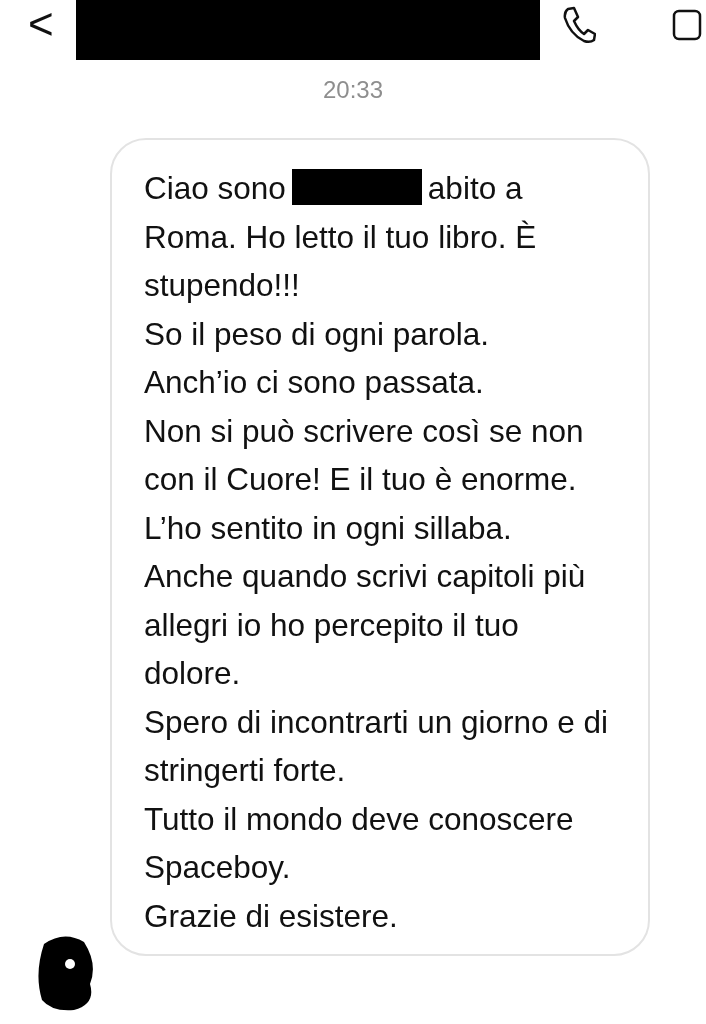  I want to click on message-text: Spero di incontrarti un giorno e di stringerti forte., so click(377, 746).